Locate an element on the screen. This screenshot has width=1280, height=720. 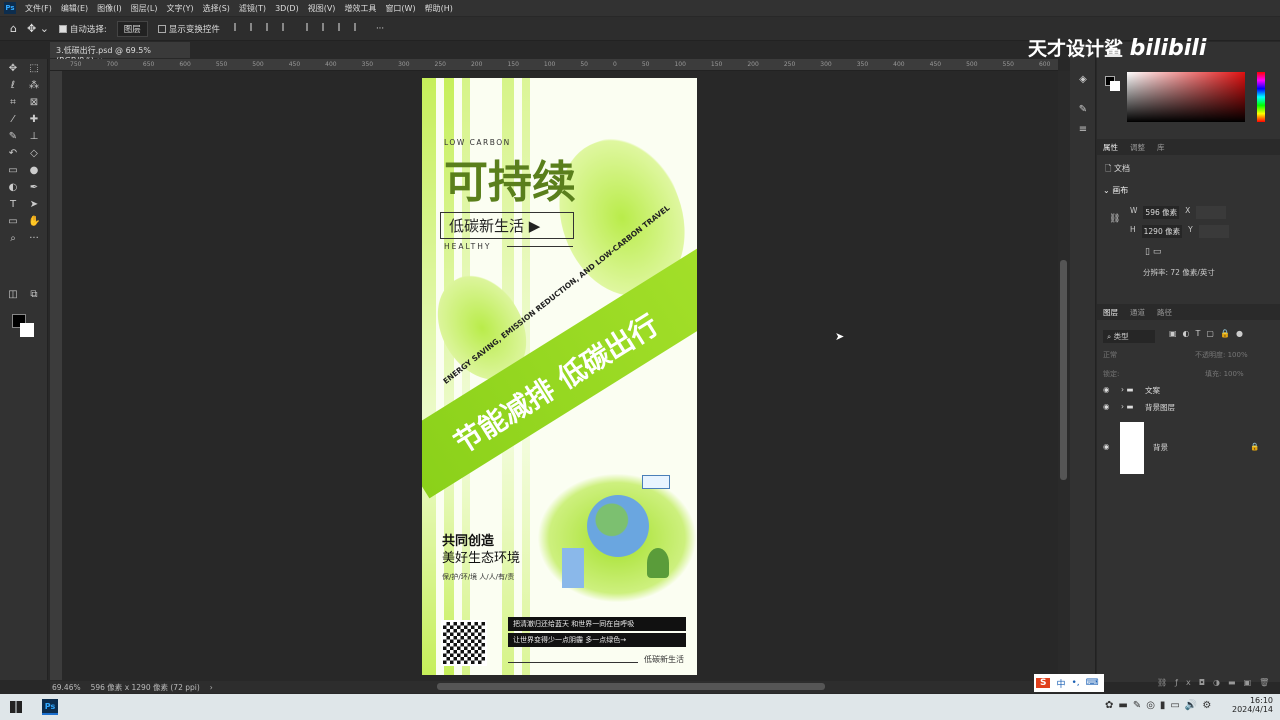
stamp-tool-icon: ⊥ is located at coordinates (34, 137).